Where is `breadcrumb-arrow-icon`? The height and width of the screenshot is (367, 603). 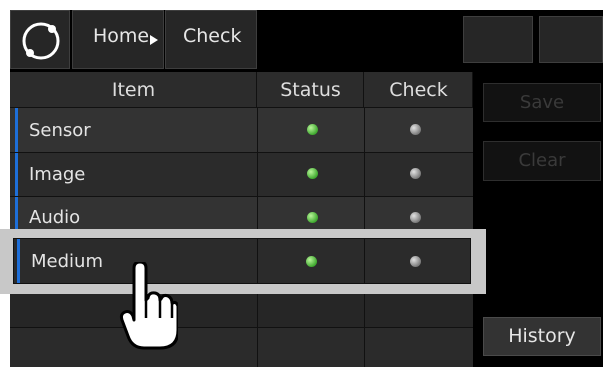
breadcrumb-arrow-icon is located at coordinates (154, 40).